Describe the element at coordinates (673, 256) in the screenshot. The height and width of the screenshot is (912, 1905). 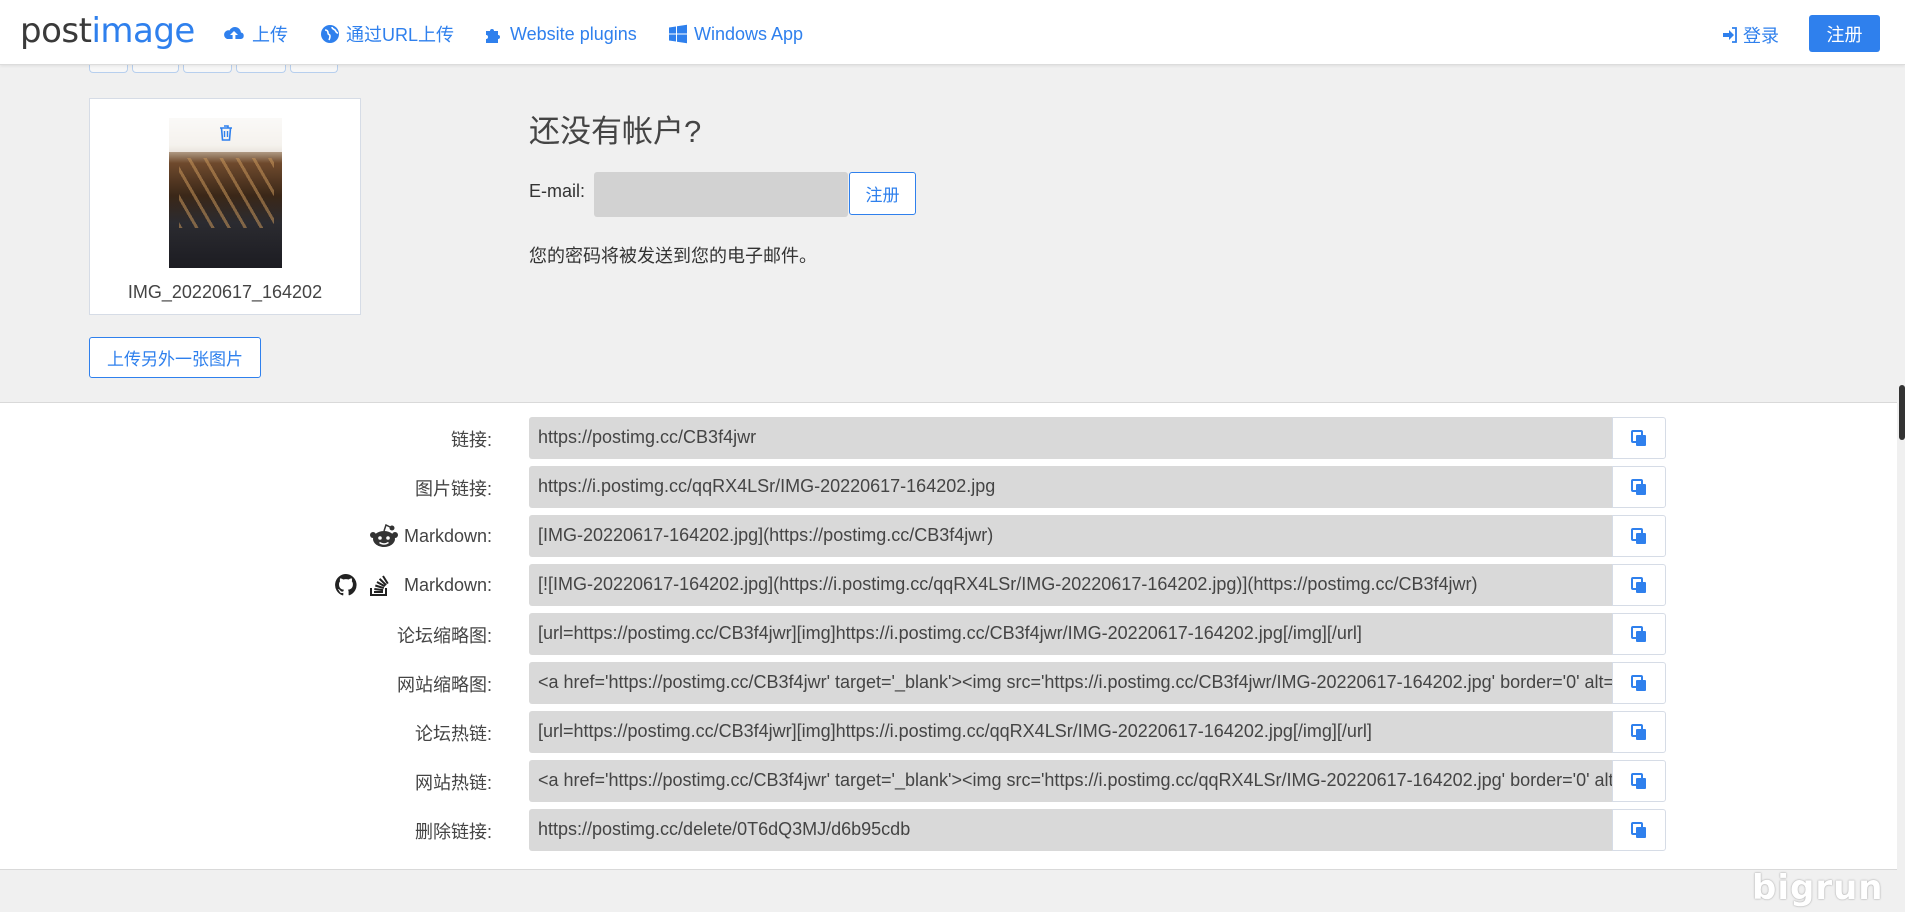
I see `password-note: 您的密码将被发送到您的电子邮件。` at that location.